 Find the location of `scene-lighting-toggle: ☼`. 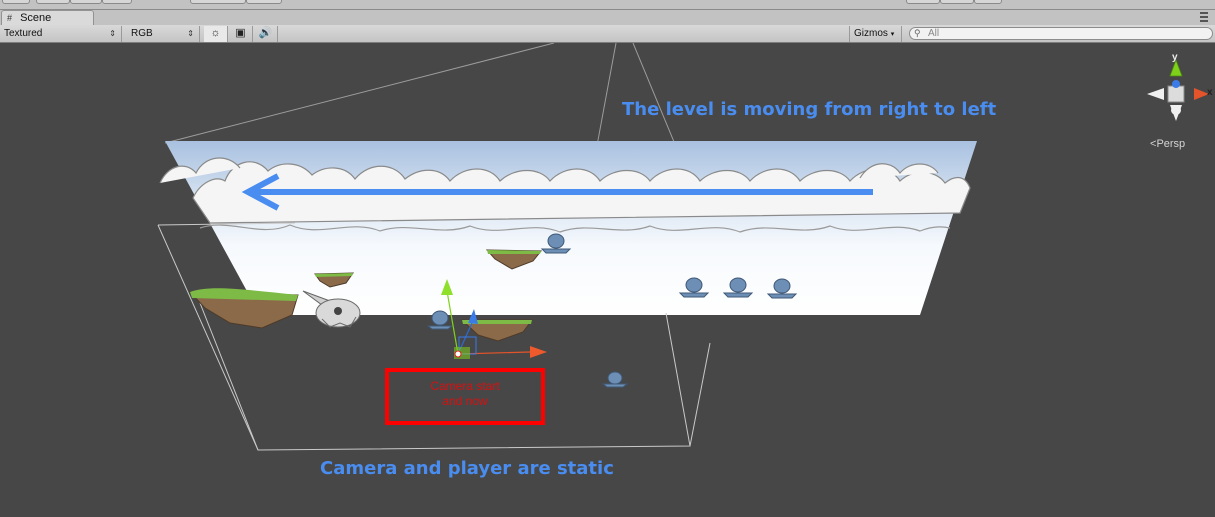

scene-lighting-toggle: ☼ is located at coordinates (216, 34).